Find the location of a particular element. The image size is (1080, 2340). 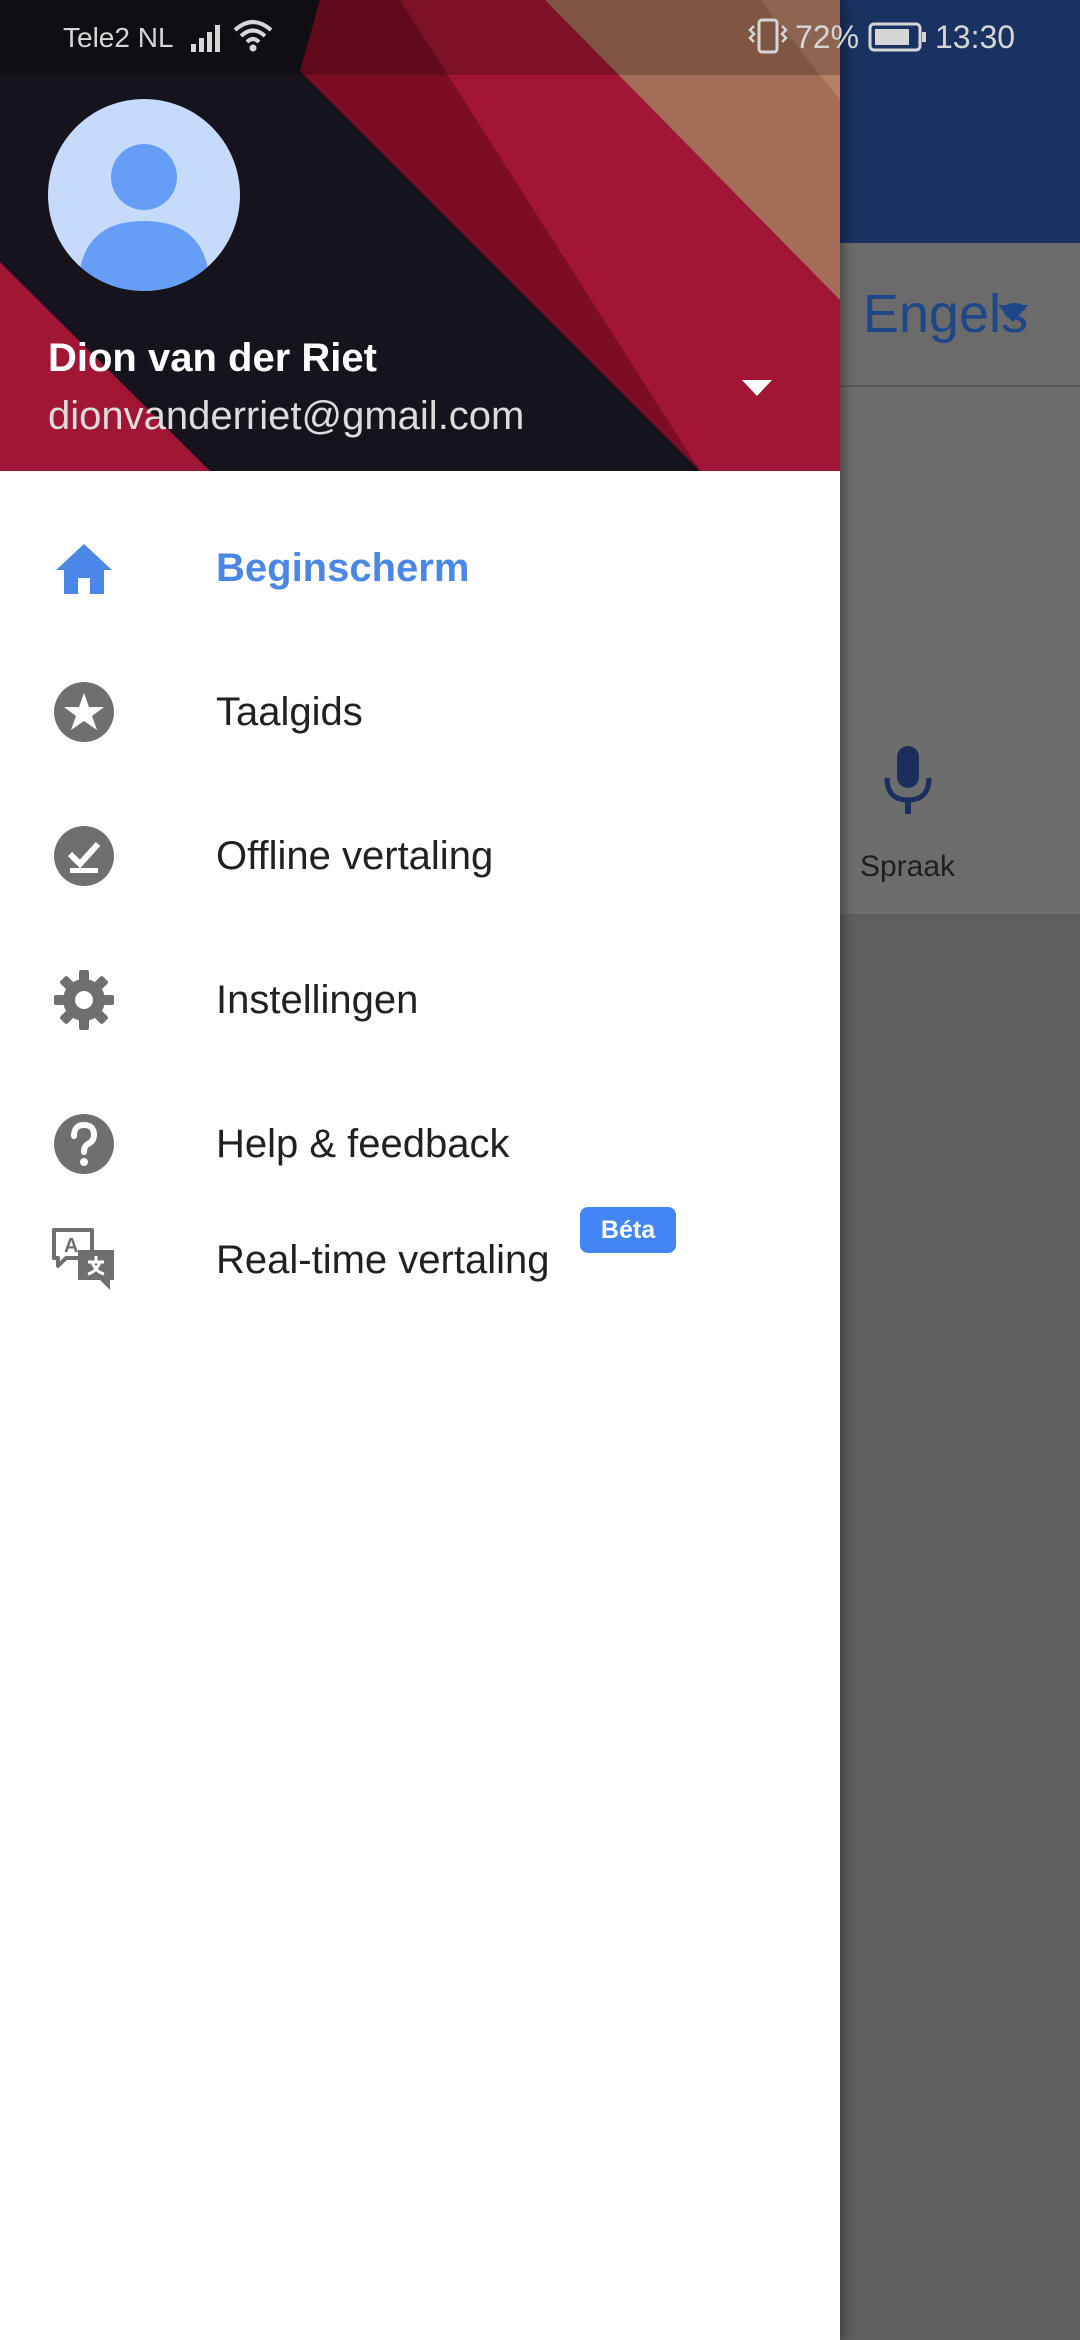

menu-item-label: Beginscherm is located at coordinates (343, 568).